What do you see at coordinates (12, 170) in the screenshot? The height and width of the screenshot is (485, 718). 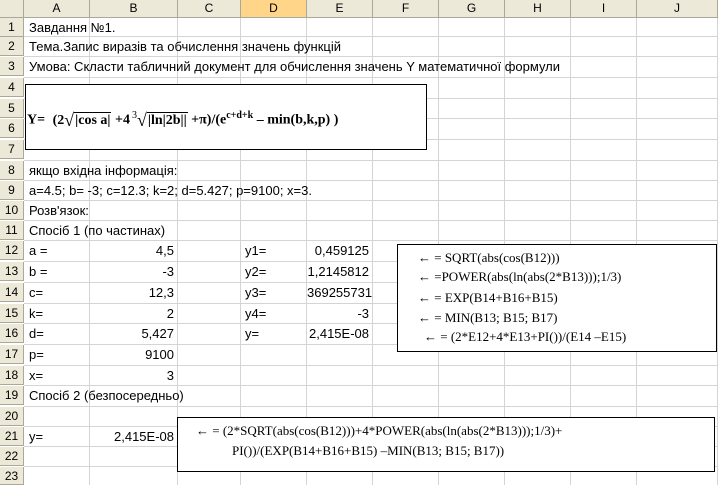 I see `row-header: 8` at bounding box center [12, 170].